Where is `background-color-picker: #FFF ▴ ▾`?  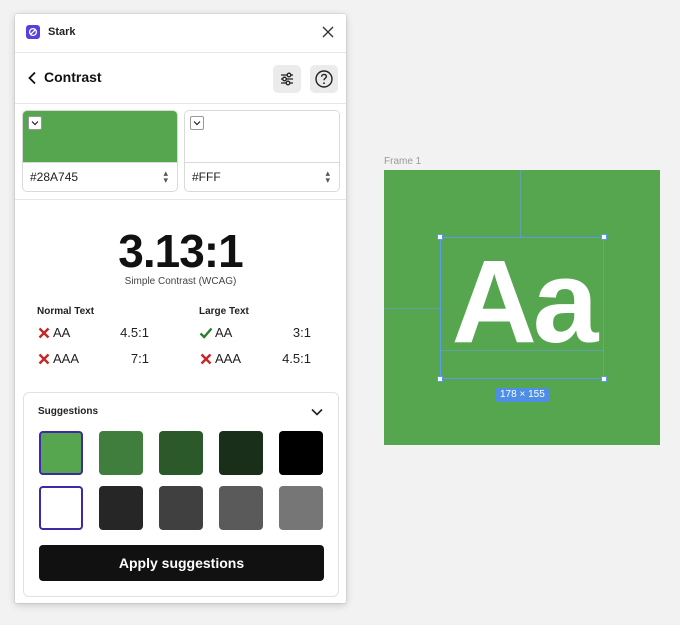 background-color-picker: #FFF ▴ ▾ is located at coordinates (262, 151).